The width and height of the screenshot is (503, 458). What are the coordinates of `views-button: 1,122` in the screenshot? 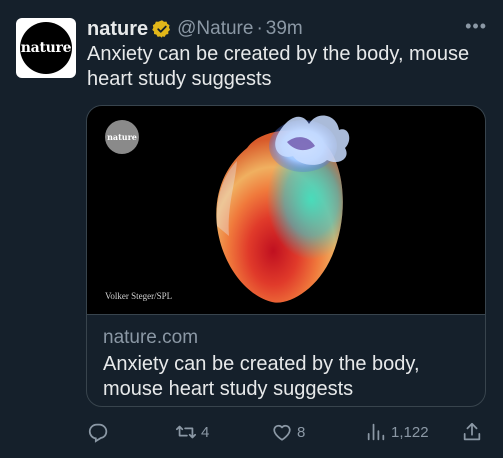 It's located at (397, 432).